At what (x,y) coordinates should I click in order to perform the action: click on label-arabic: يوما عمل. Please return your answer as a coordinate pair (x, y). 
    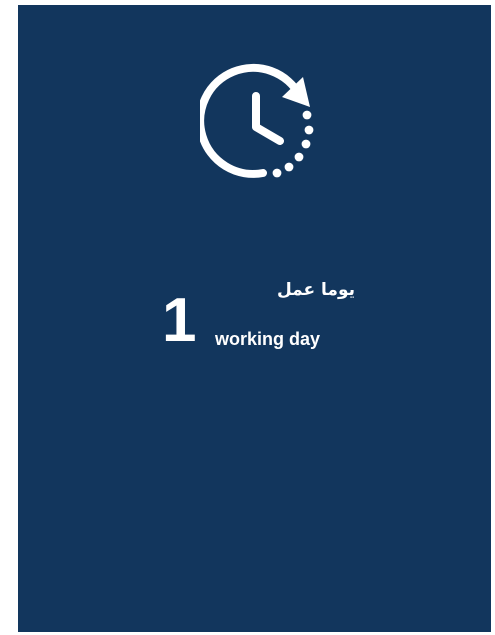
    Looking at the image, I should click on (315, 290).